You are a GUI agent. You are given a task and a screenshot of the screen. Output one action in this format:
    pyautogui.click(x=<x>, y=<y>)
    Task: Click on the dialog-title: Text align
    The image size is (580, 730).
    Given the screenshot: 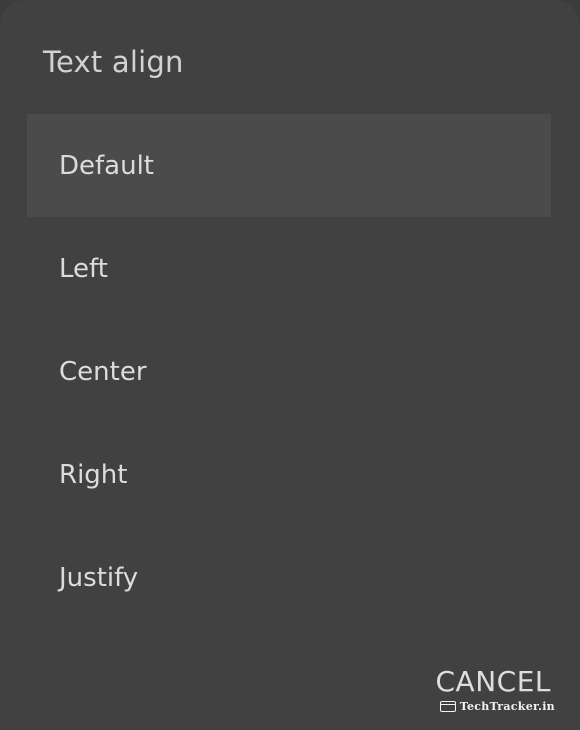 What is the action you would take?
    pyautogui.click(x=113, y=62)
    